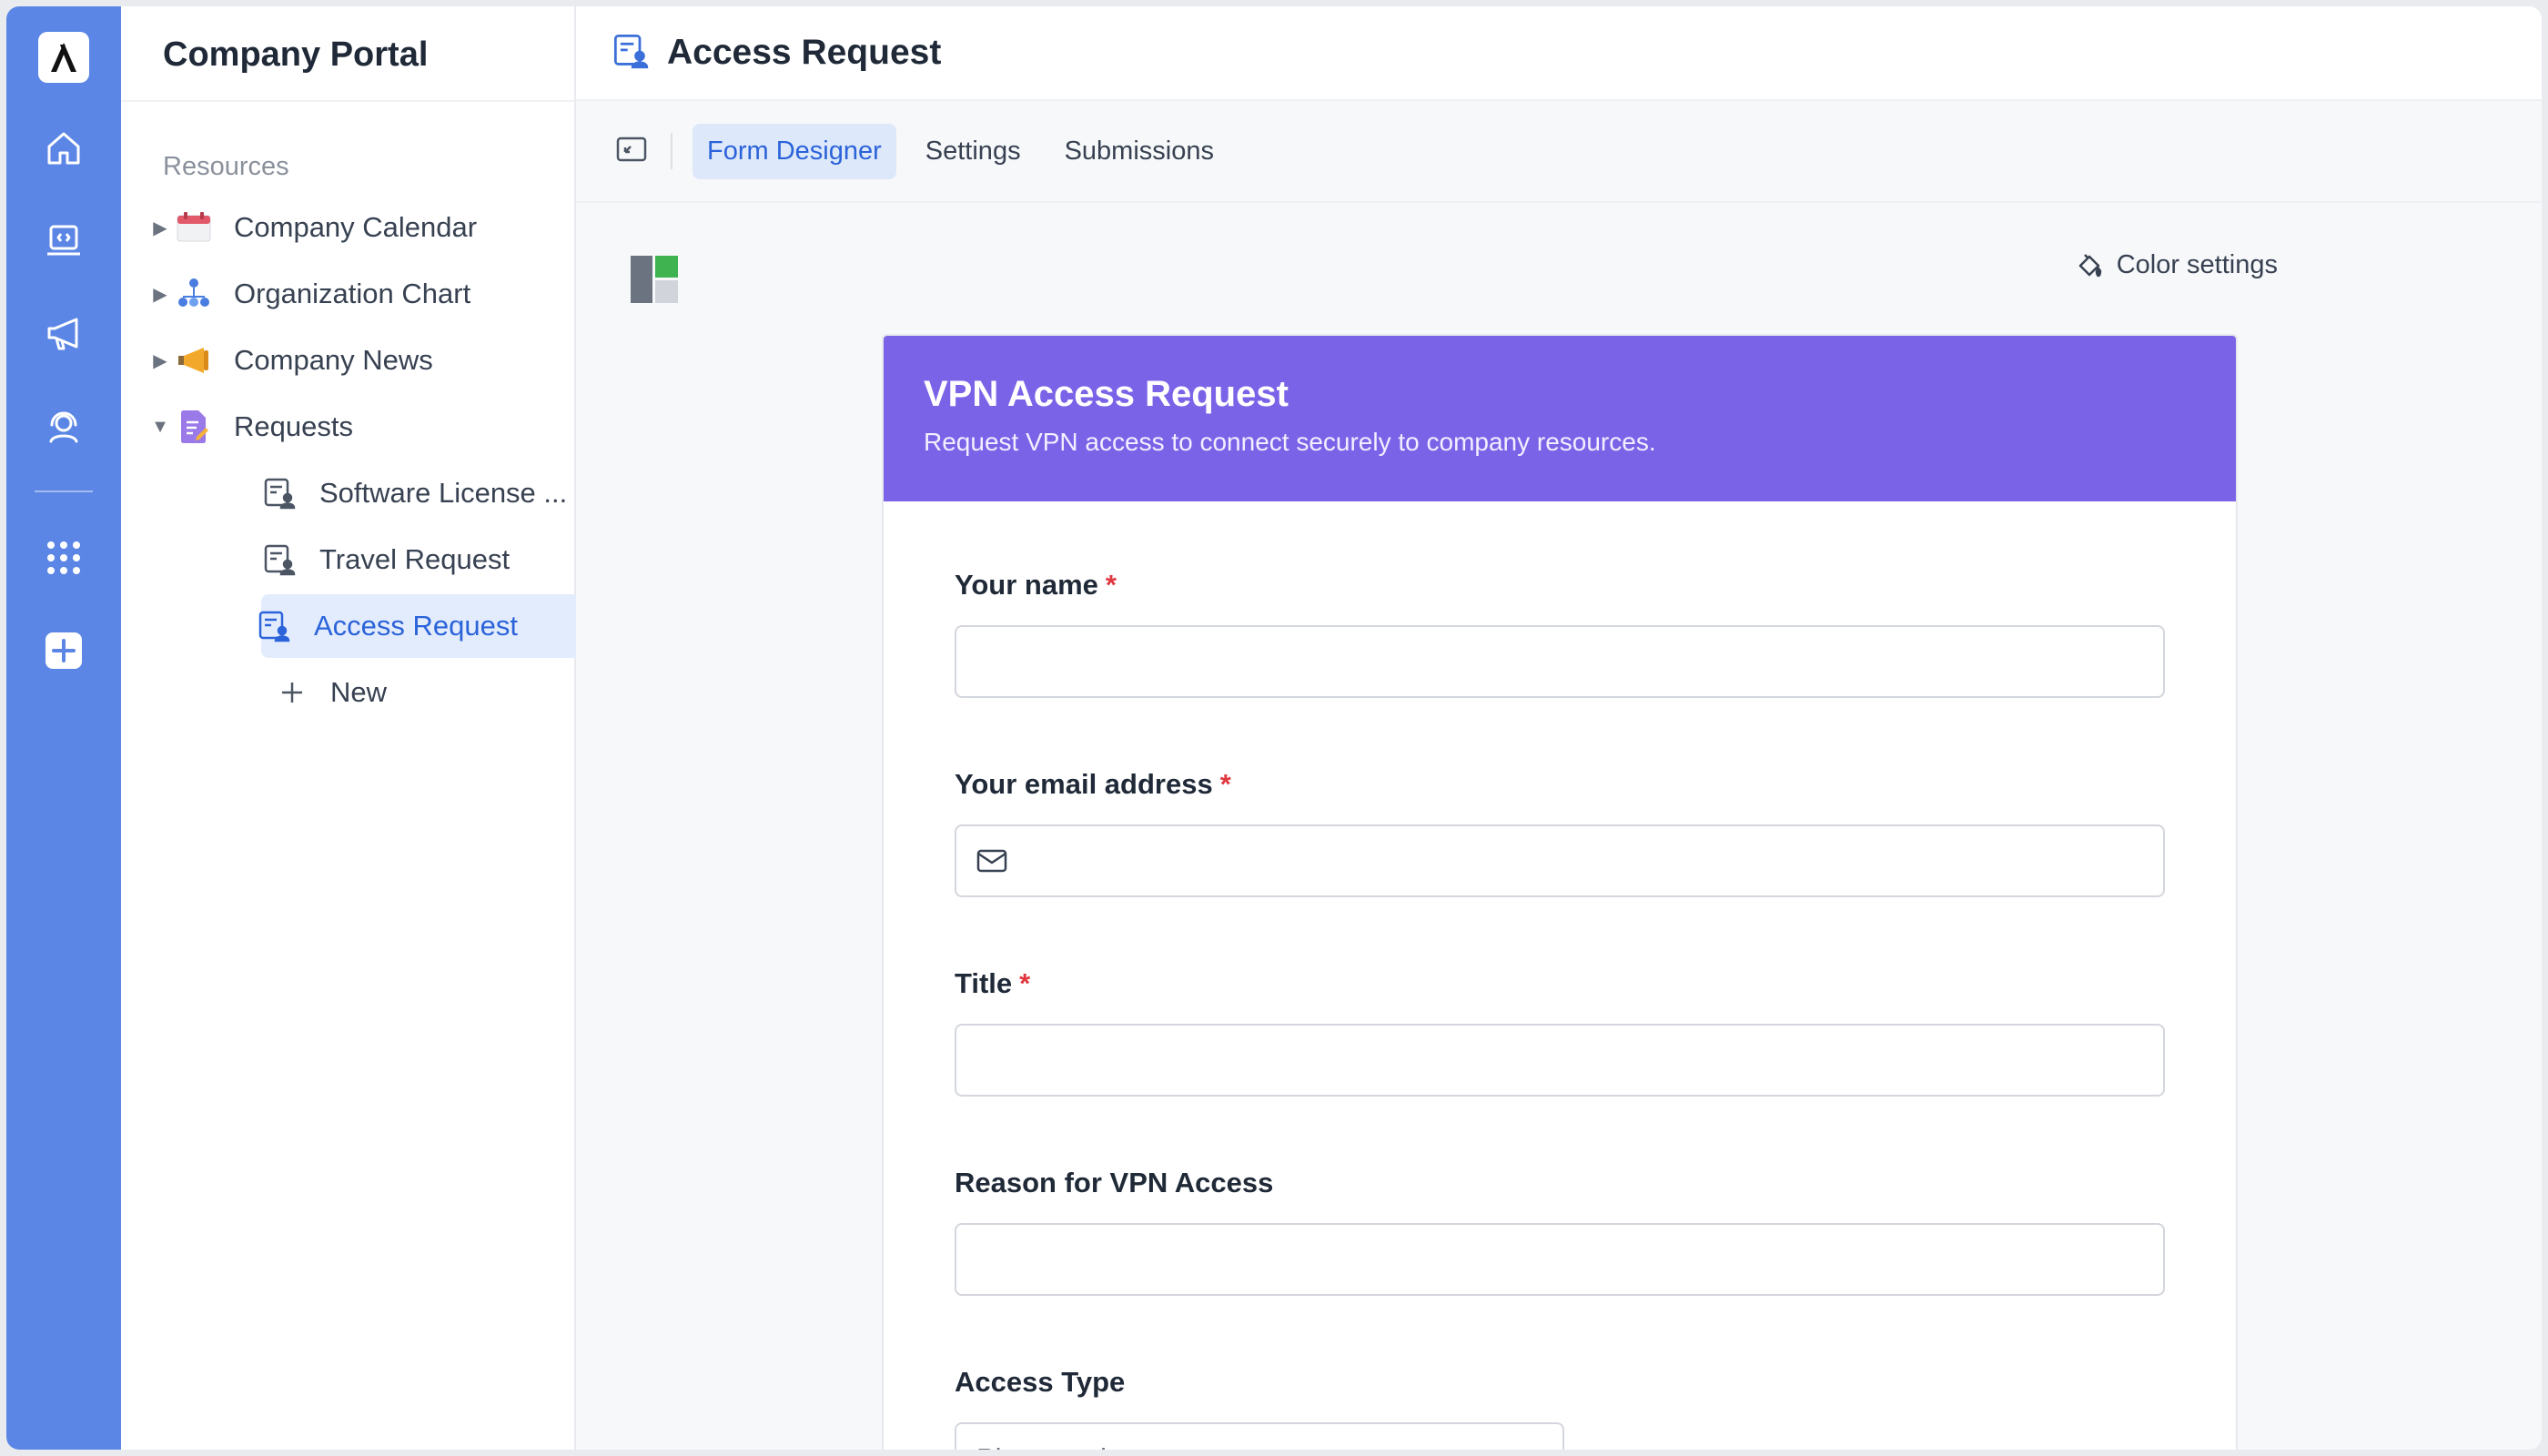 Image resolution: width=2548 pixels, height=1456 pixels. I want to click on tree-item-requests: ▼ Requests, so click(344, 427).